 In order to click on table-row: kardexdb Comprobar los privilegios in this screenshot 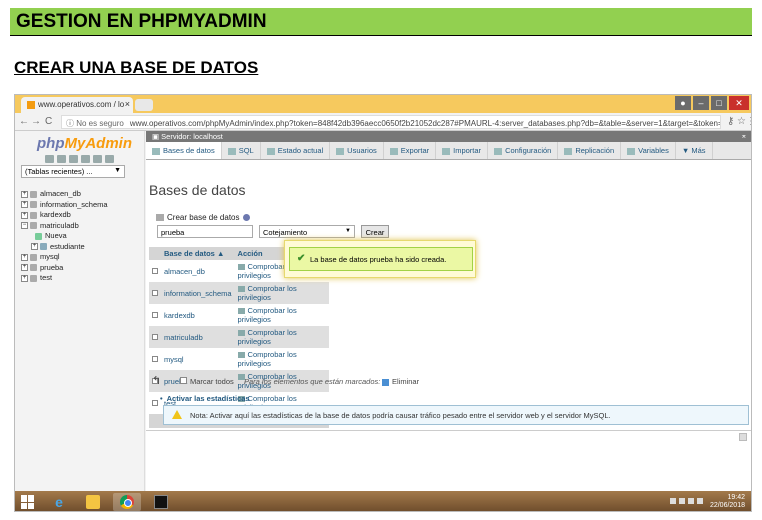, I will do `click(239, 315)`.